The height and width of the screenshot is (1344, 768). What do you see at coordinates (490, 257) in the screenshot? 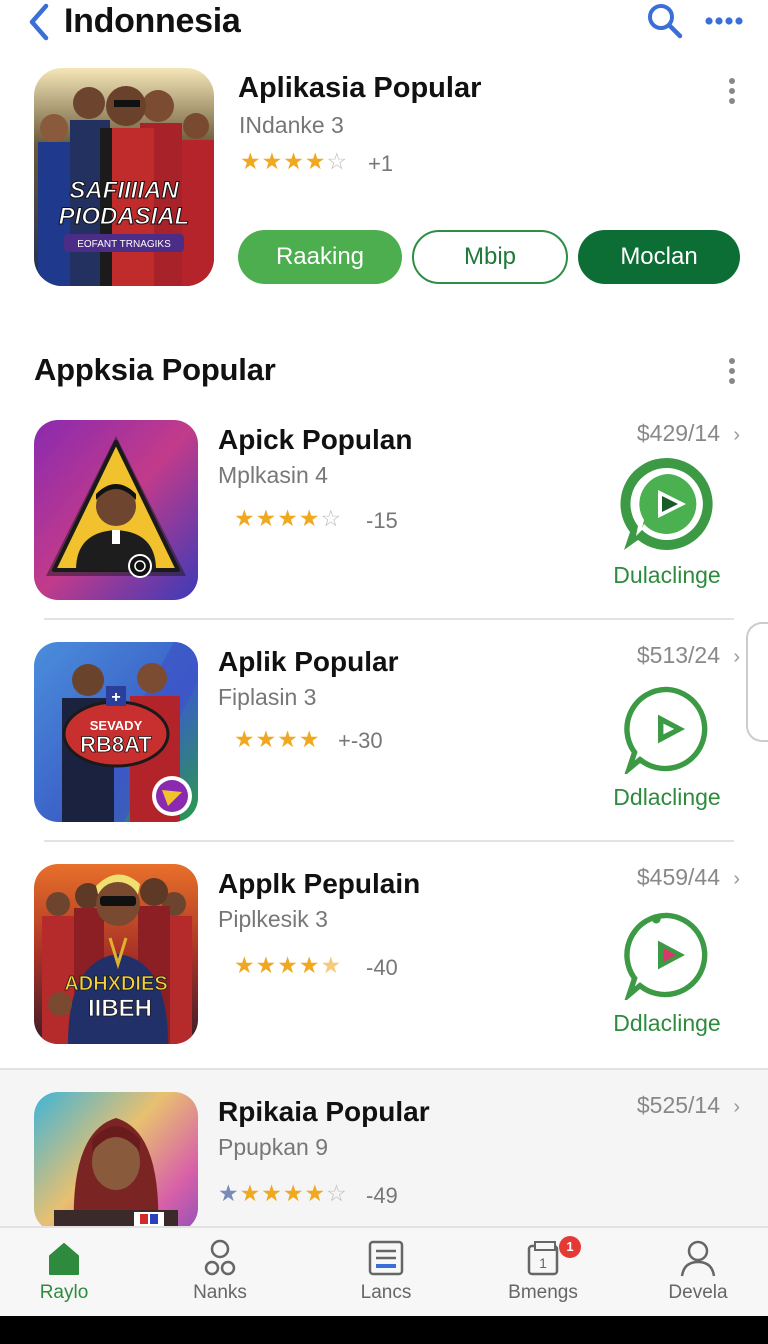
I see `mbip-button: Mbip` at bounding box center [490, 257].